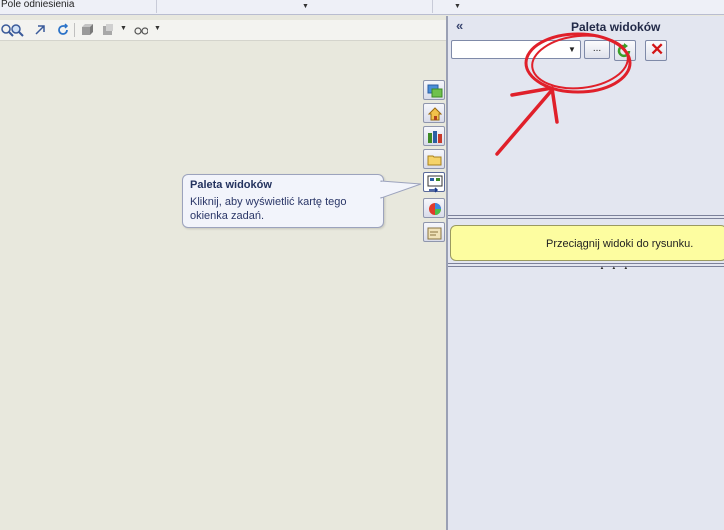 Image resolution: width=724 pixels, height=530 pixels. I want to click on tab-file-explorer, so click(434, 159).